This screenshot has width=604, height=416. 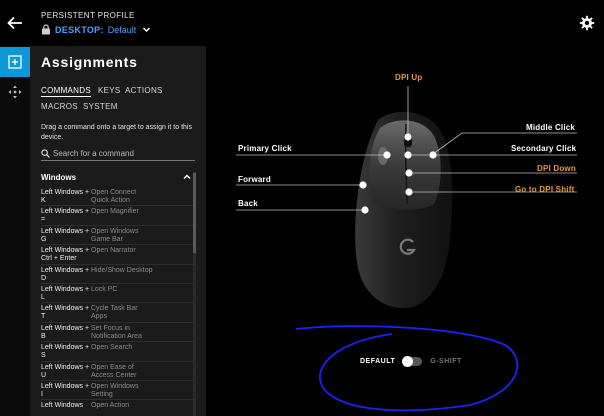 What do you see at coordinates (265, 148) in the screenshot?
I see `label-primary-click: Primary Click` at bounding box center [265, 148].